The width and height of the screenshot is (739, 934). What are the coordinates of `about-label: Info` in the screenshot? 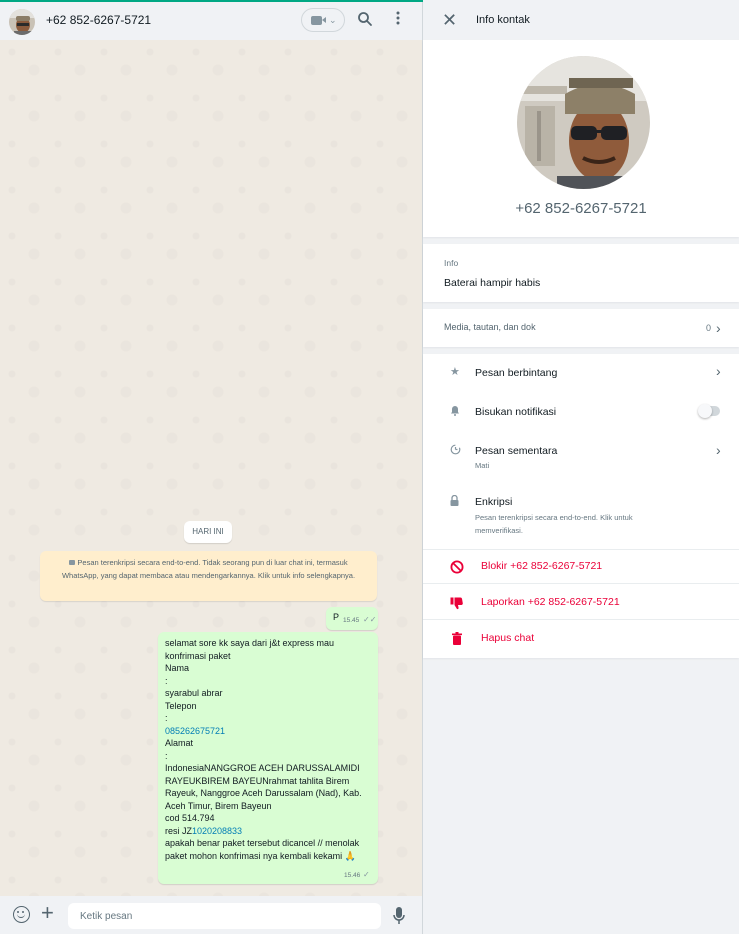 It's located at (451, 263).